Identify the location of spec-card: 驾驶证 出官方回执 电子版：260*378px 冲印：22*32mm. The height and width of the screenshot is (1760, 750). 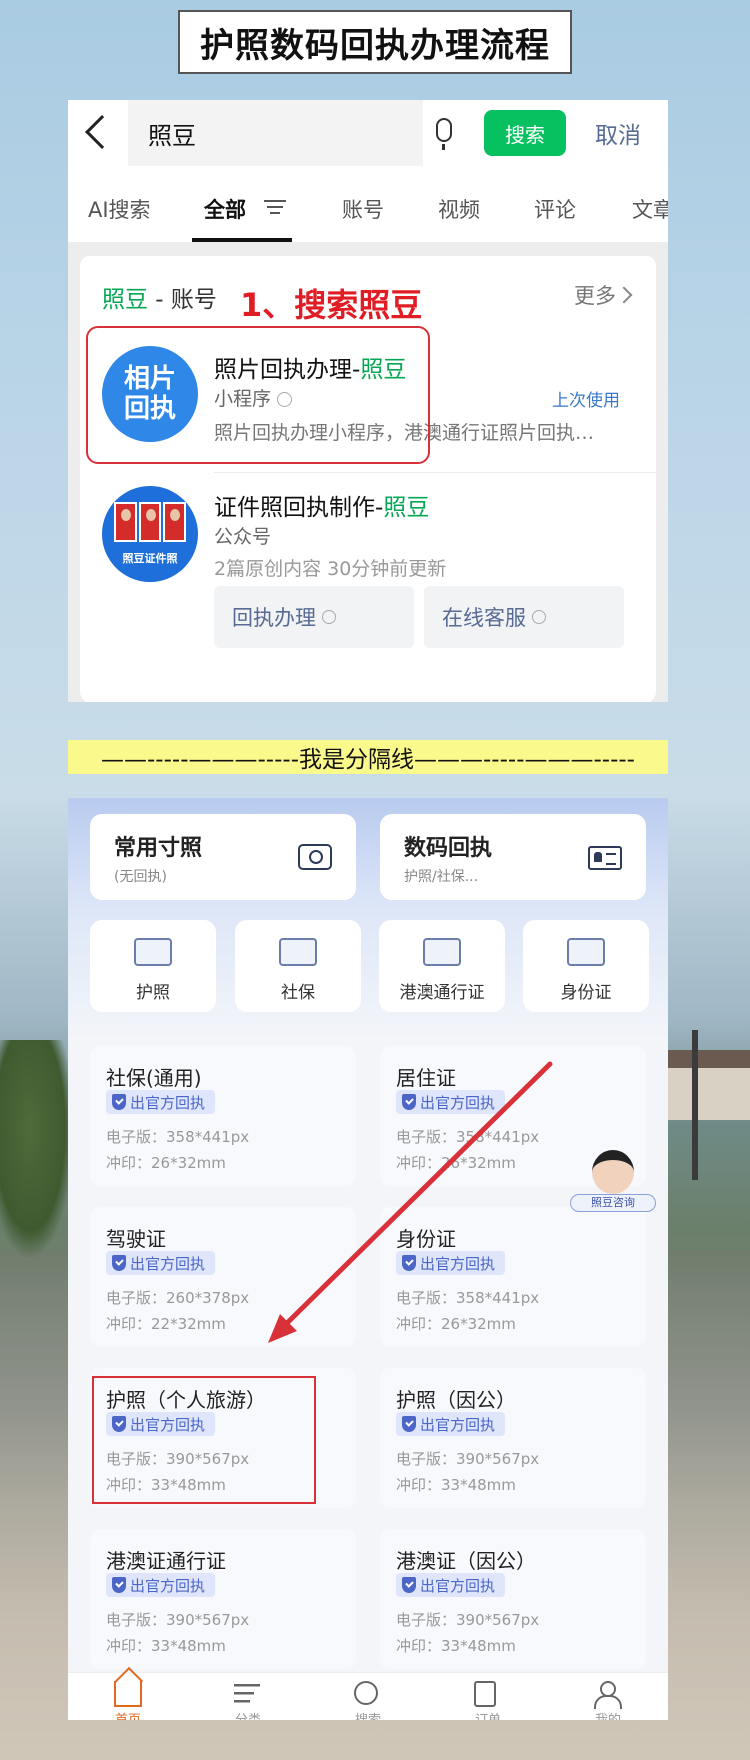
(223, 1277).